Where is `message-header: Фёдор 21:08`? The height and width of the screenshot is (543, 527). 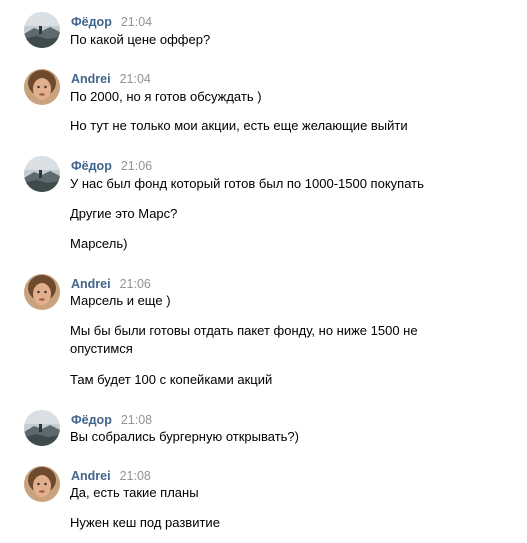 message-header: Фёдор 21:08 is located at coordinates (111, 419).